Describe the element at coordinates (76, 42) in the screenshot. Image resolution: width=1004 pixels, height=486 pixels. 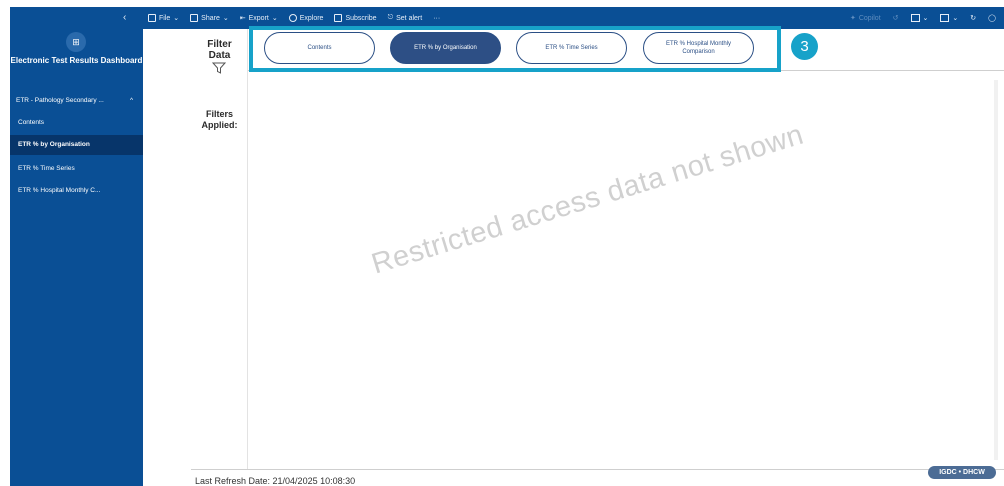
I see `dashboard-logo-icon: ⊞` at that location.